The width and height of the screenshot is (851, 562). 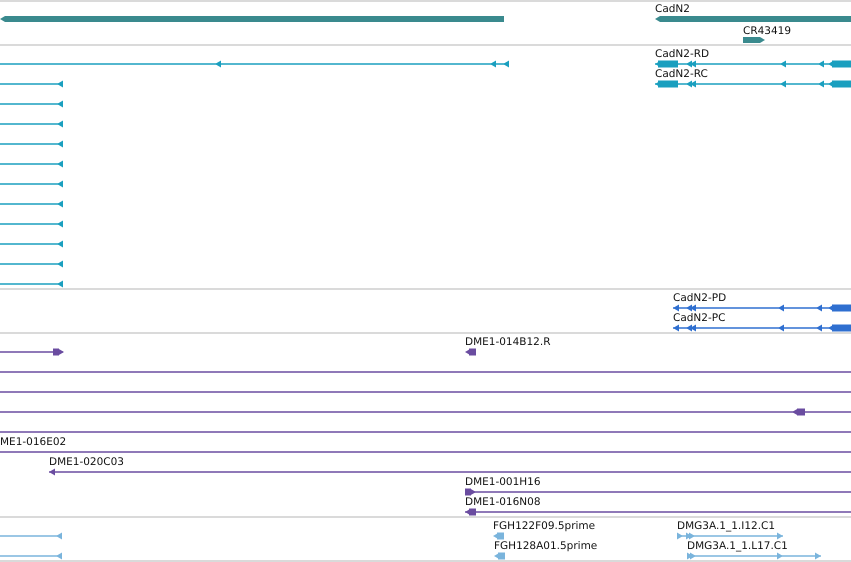 I want to click on feature-label: DME1-001H16, so click(x=503, y=482).